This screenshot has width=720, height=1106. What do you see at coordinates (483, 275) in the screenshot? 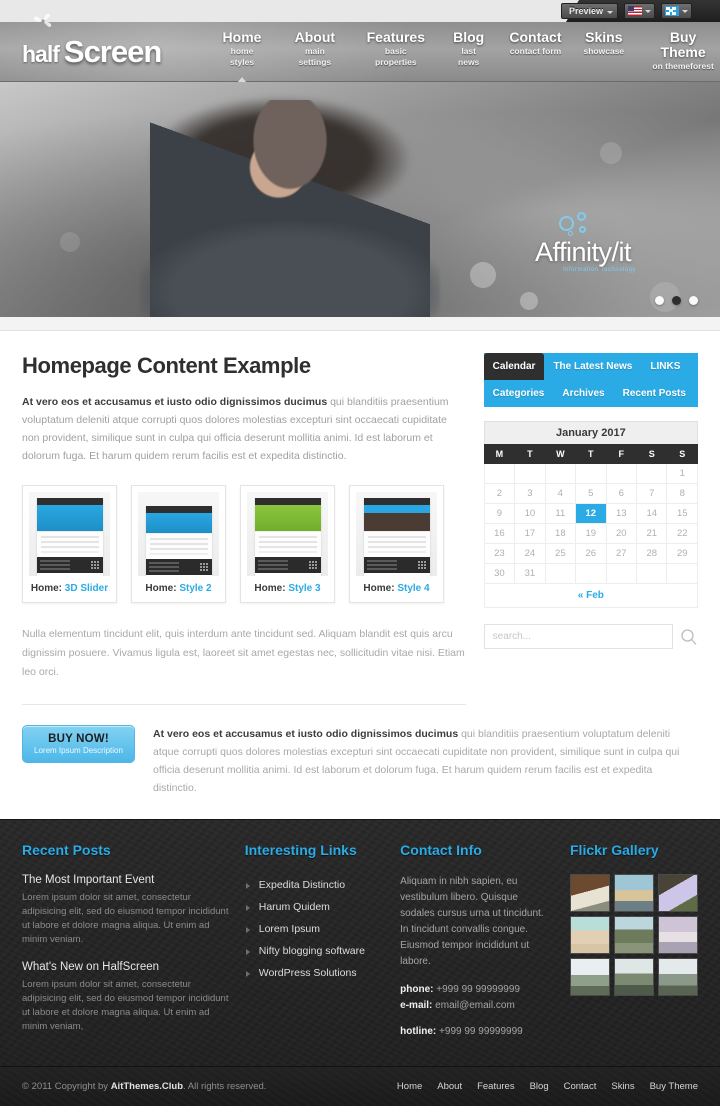
I see `bokeh-light` at bounding box center [483, 275].